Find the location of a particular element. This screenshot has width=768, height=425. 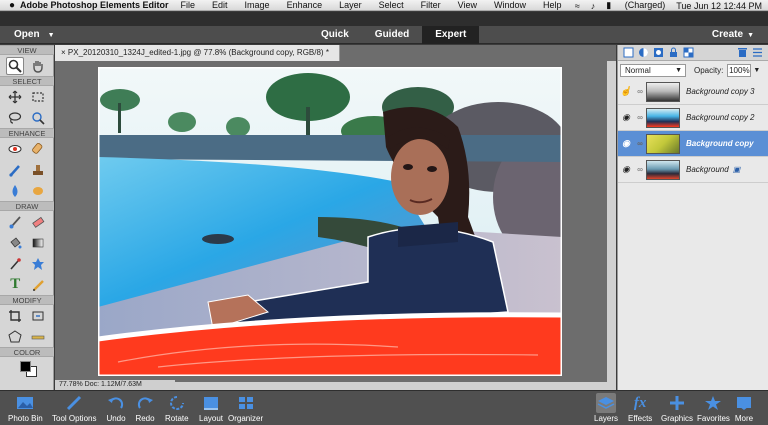

brush-tool-icon is located at coordinates (15, 222).